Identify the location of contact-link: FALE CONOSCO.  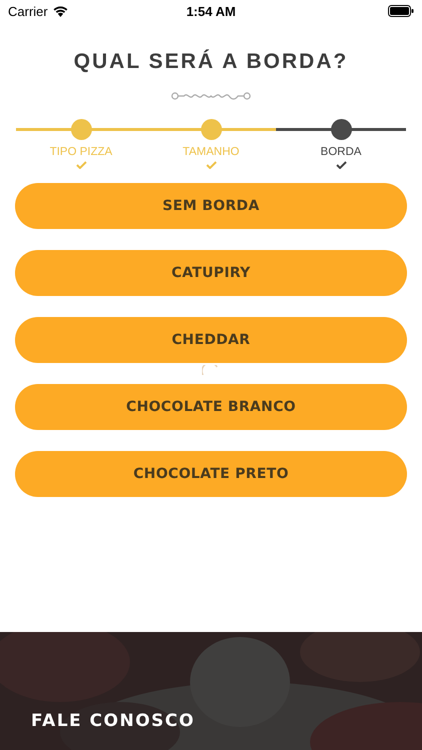
(113, 721).